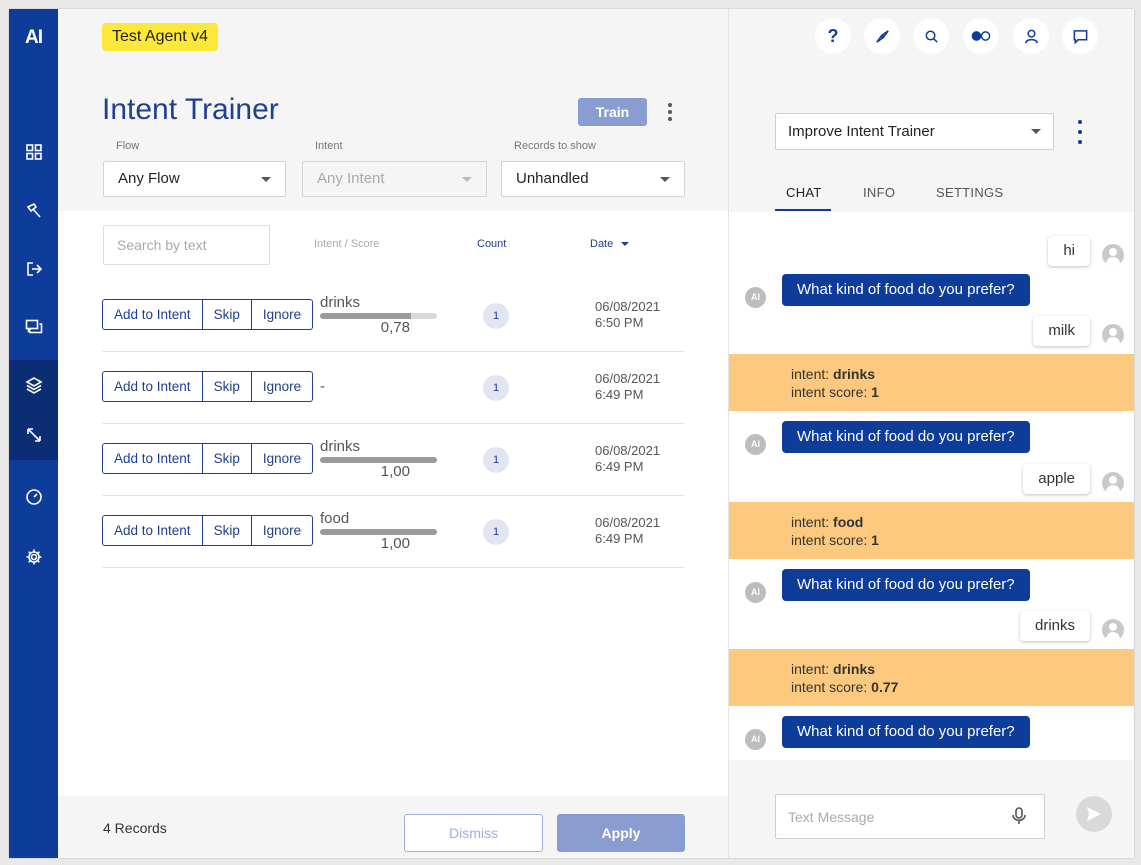 The width and height of the screenshot is (1141, 865). I want to click on record-date: 06/08/2021 6:50 PM, so click(627, 315).